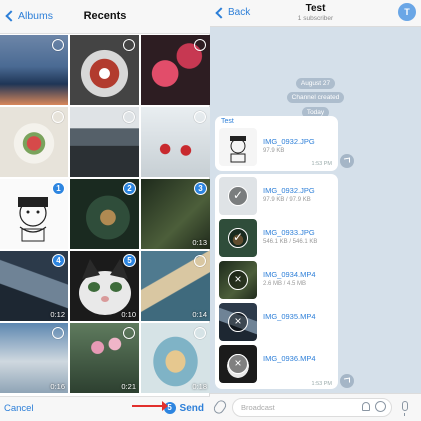 Image resolution: width=421 pixels, height=421 pixels. I want to click on photo-cell: 5 0:10, so click(104, 286).